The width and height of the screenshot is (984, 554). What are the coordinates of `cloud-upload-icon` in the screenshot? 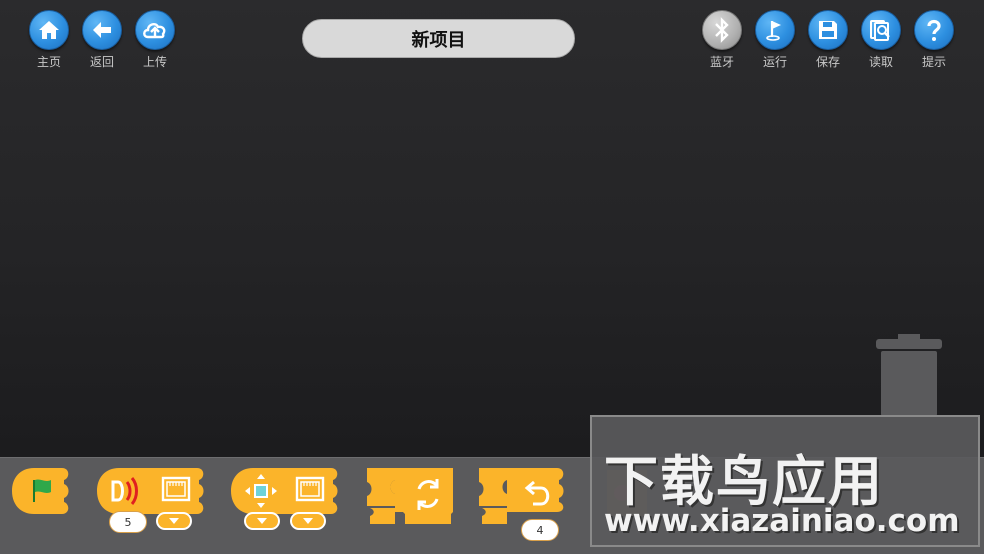 It's located at (155, 30).